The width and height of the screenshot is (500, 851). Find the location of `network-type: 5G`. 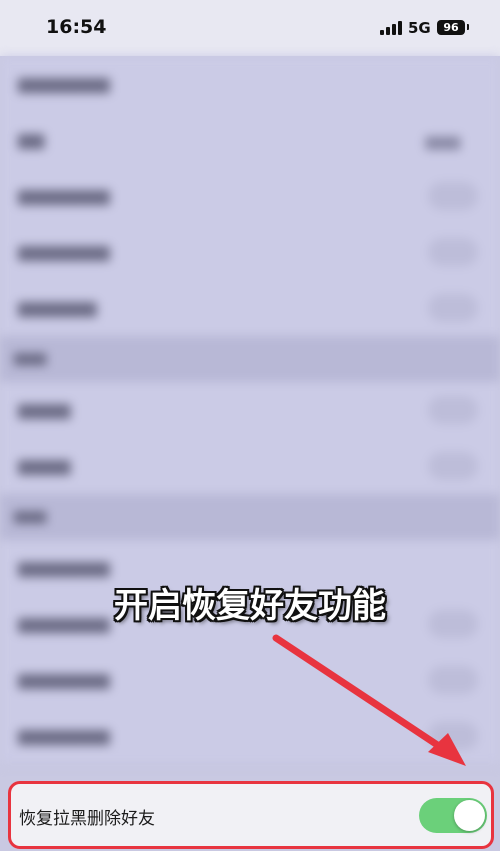

network-type: 5G is located at coordinates (419, 28).